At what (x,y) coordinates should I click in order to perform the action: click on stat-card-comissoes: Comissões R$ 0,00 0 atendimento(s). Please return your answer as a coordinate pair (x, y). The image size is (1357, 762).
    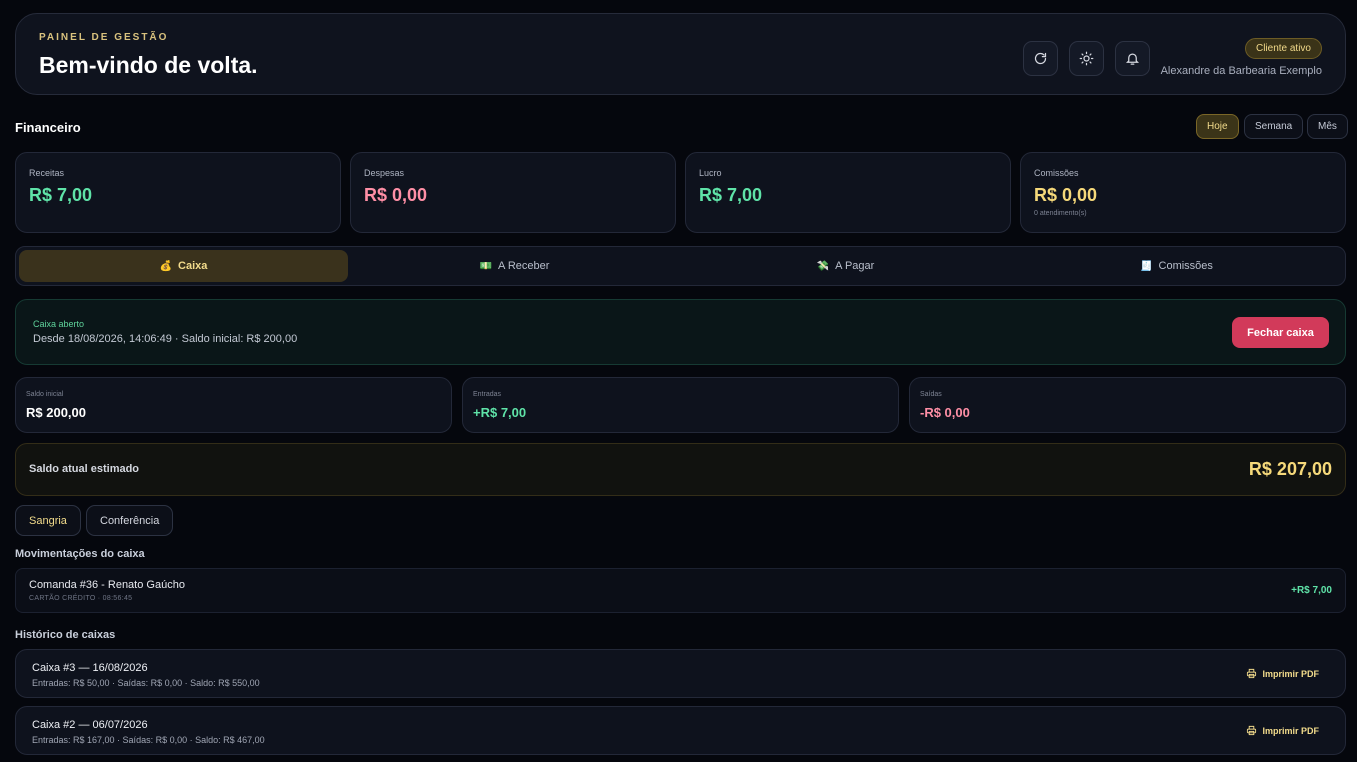
    Looking at the image, I should click on (1183, 192).